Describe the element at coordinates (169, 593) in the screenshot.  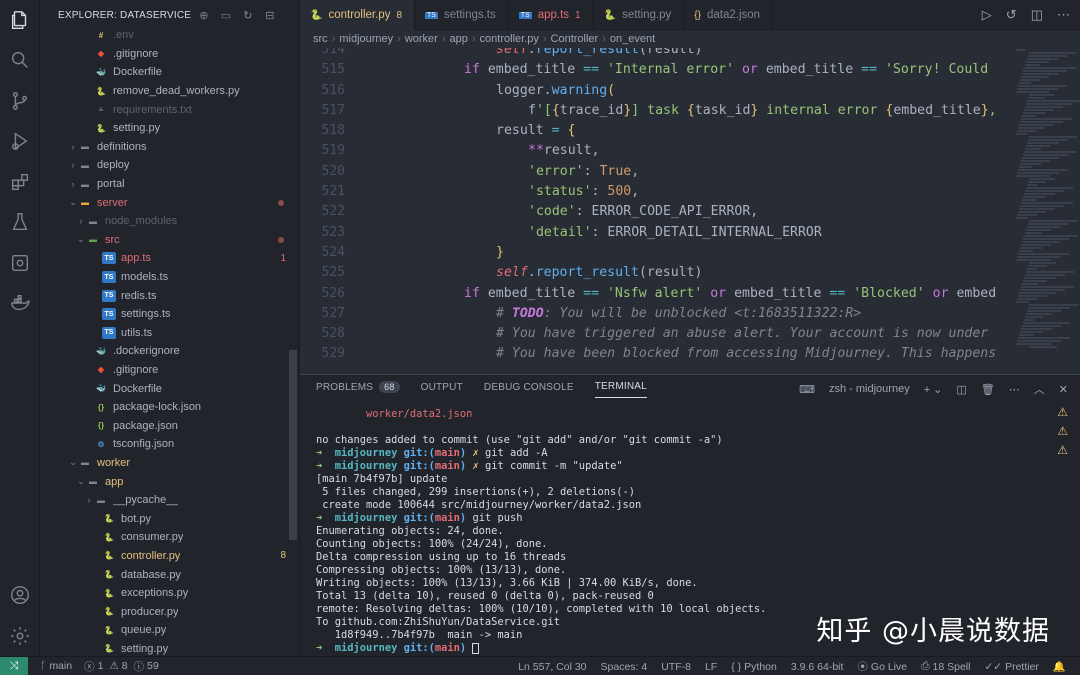
I see `tree-file: 🐍 exceptions.py` at that location.